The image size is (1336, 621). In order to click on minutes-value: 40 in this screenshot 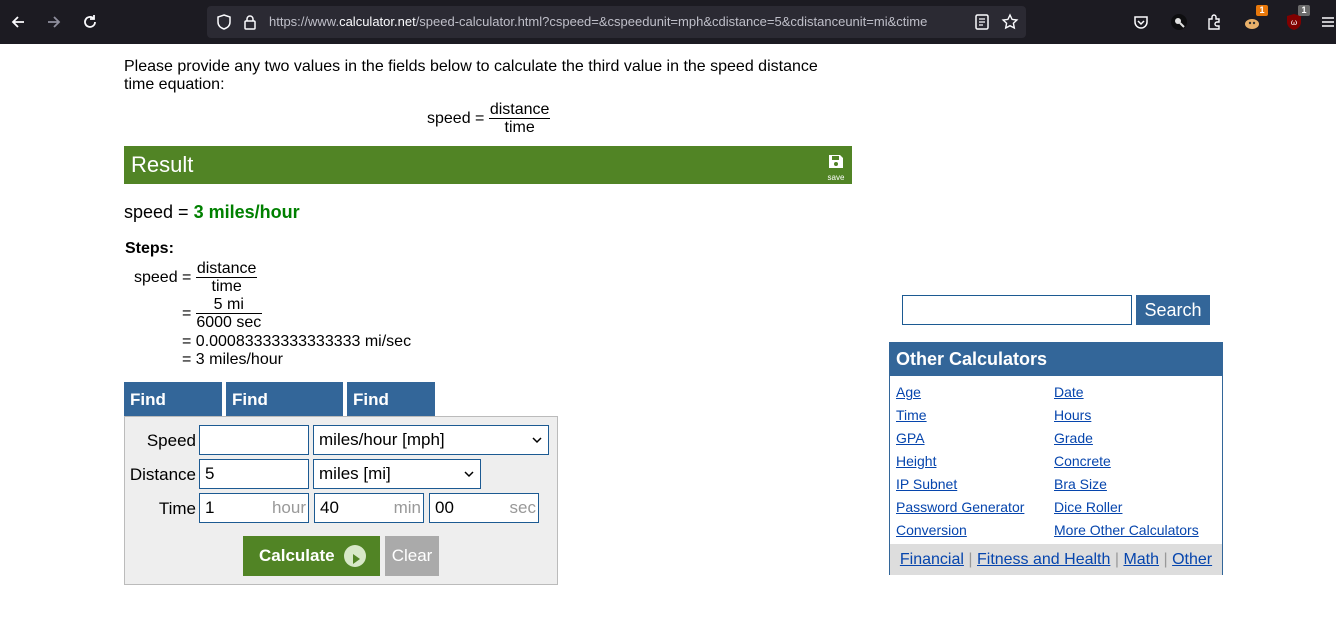, I will do `click(329, 507)`.